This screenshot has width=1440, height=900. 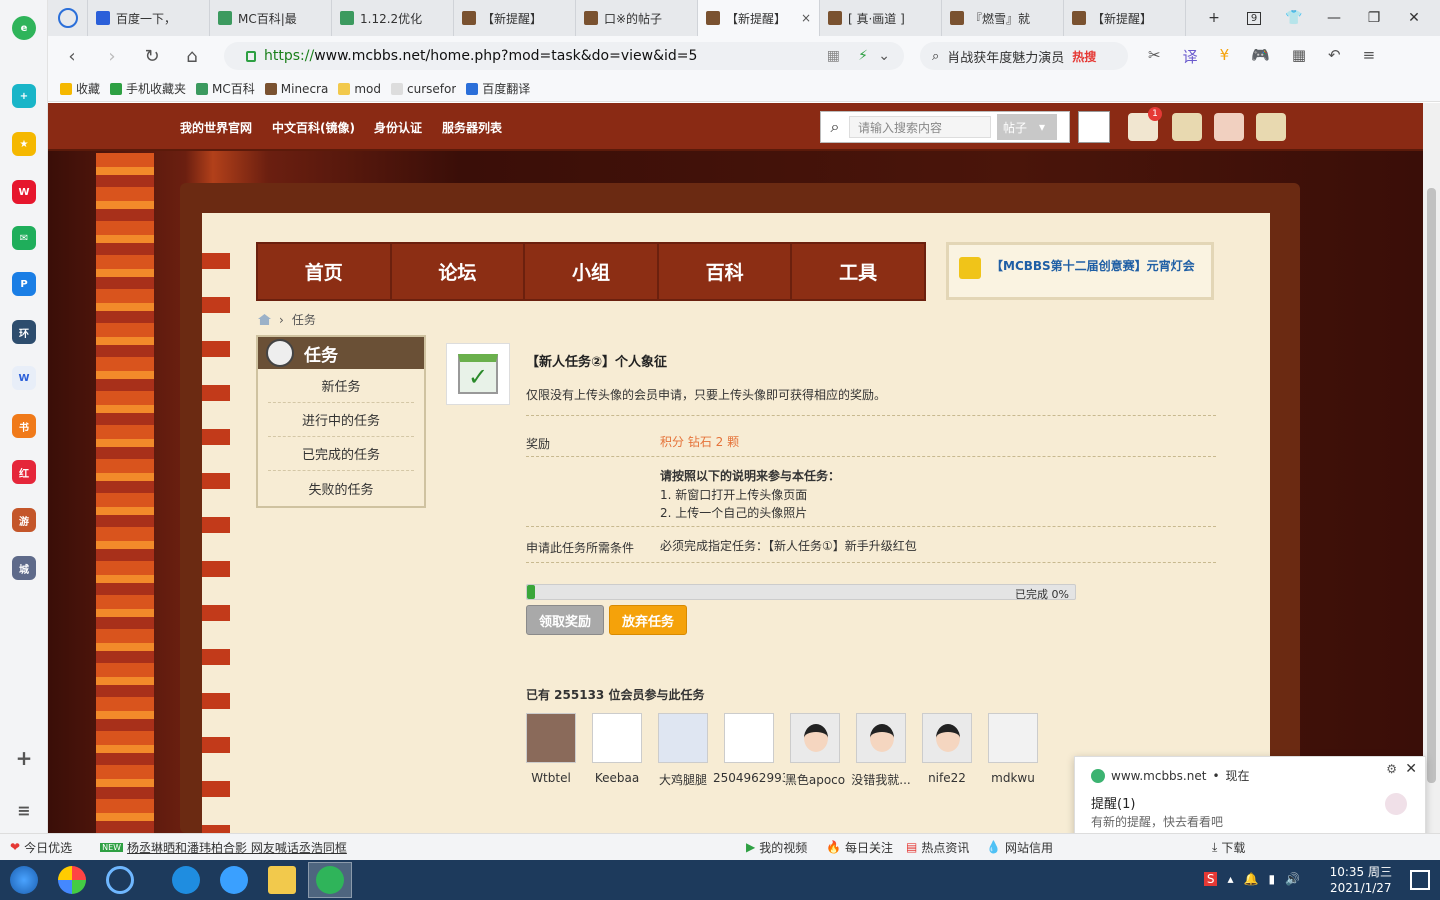 I want to click on abandon-task-button: 放弃任务, so click(x=648, y=620).